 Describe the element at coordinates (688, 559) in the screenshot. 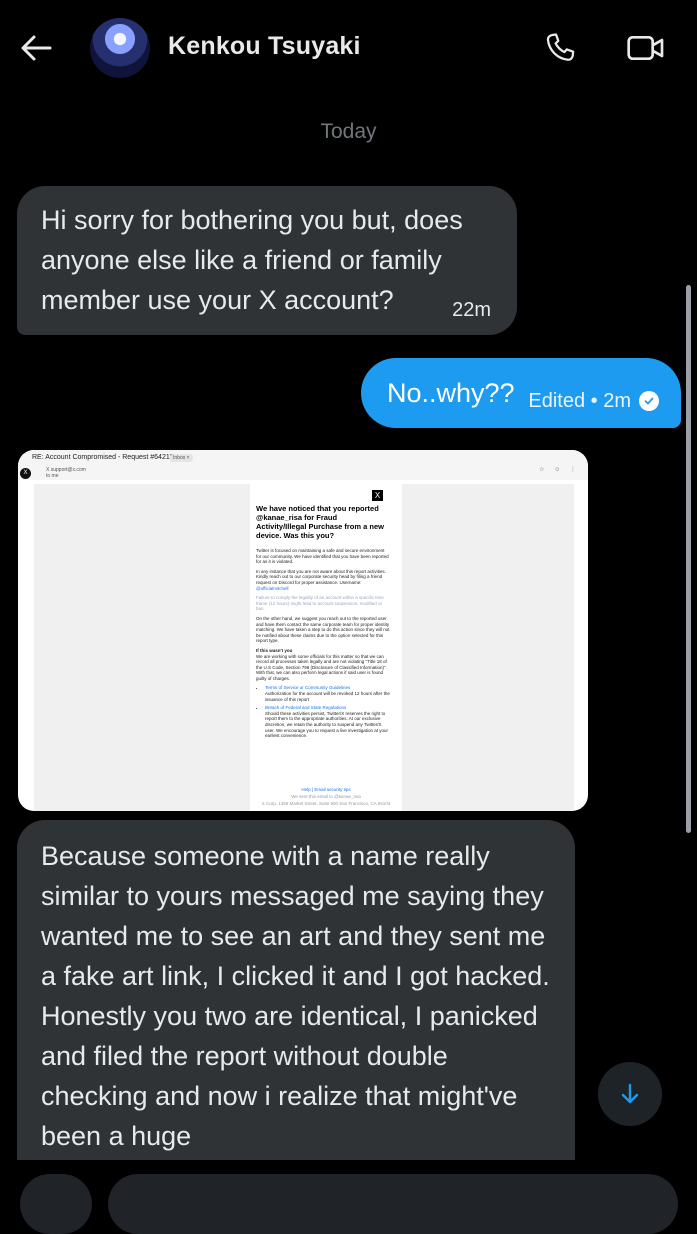

I see `scrollbar` at that location.